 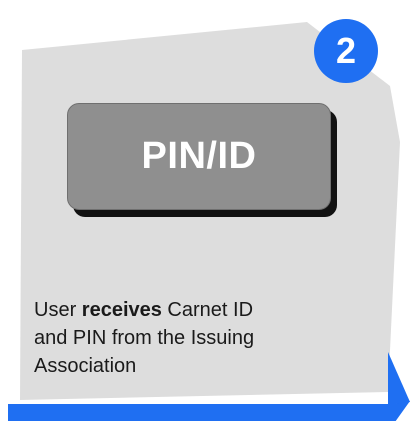 I want to click on description-line1-rest: Carnet ID, so click(x=207, y=310).